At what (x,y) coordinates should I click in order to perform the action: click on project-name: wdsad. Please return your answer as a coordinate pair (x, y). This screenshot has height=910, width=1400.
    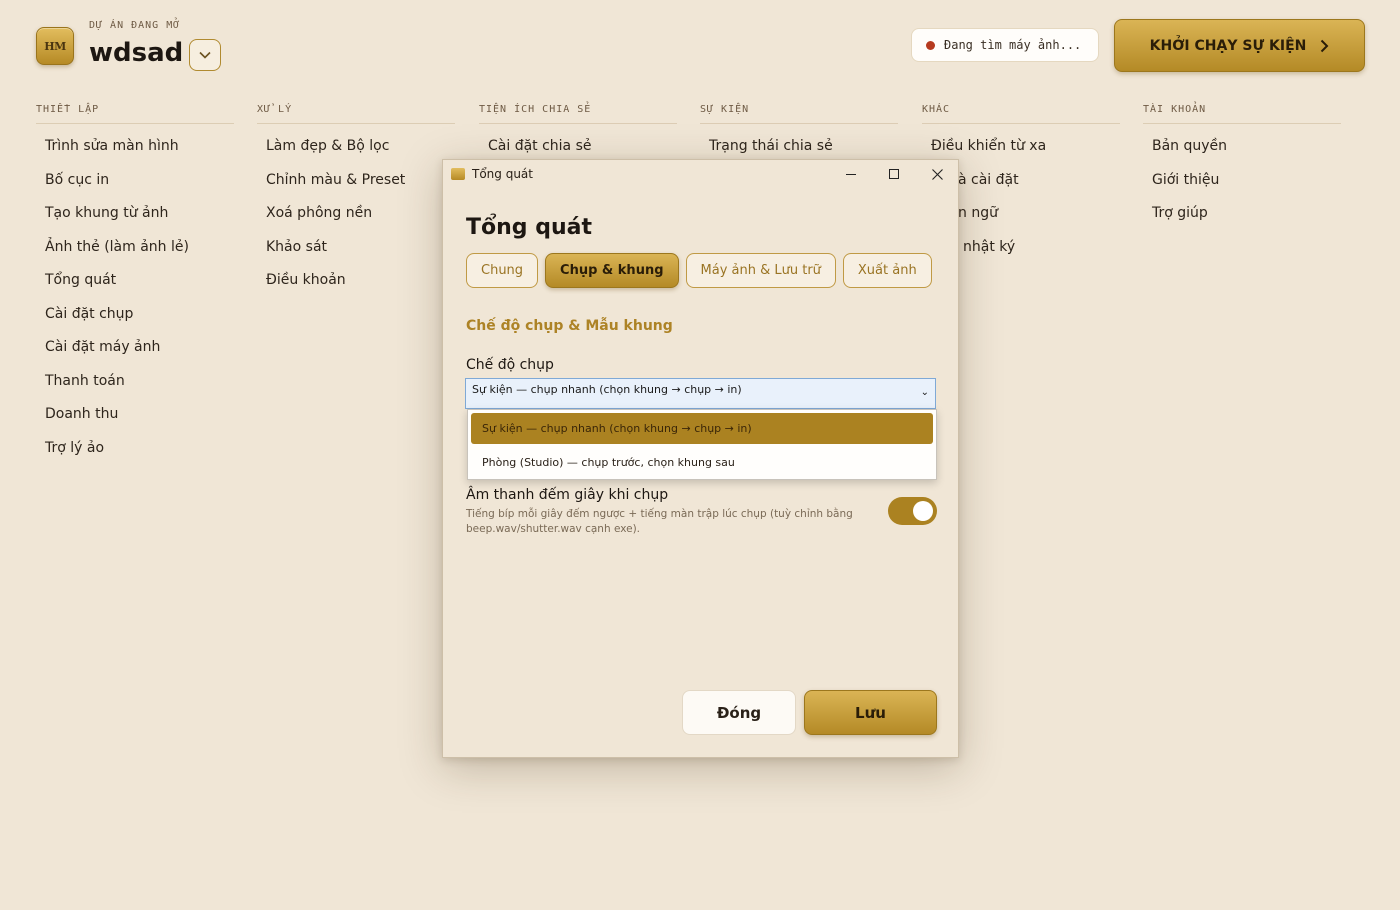
    Looking at the image, I should click on (136, 53).